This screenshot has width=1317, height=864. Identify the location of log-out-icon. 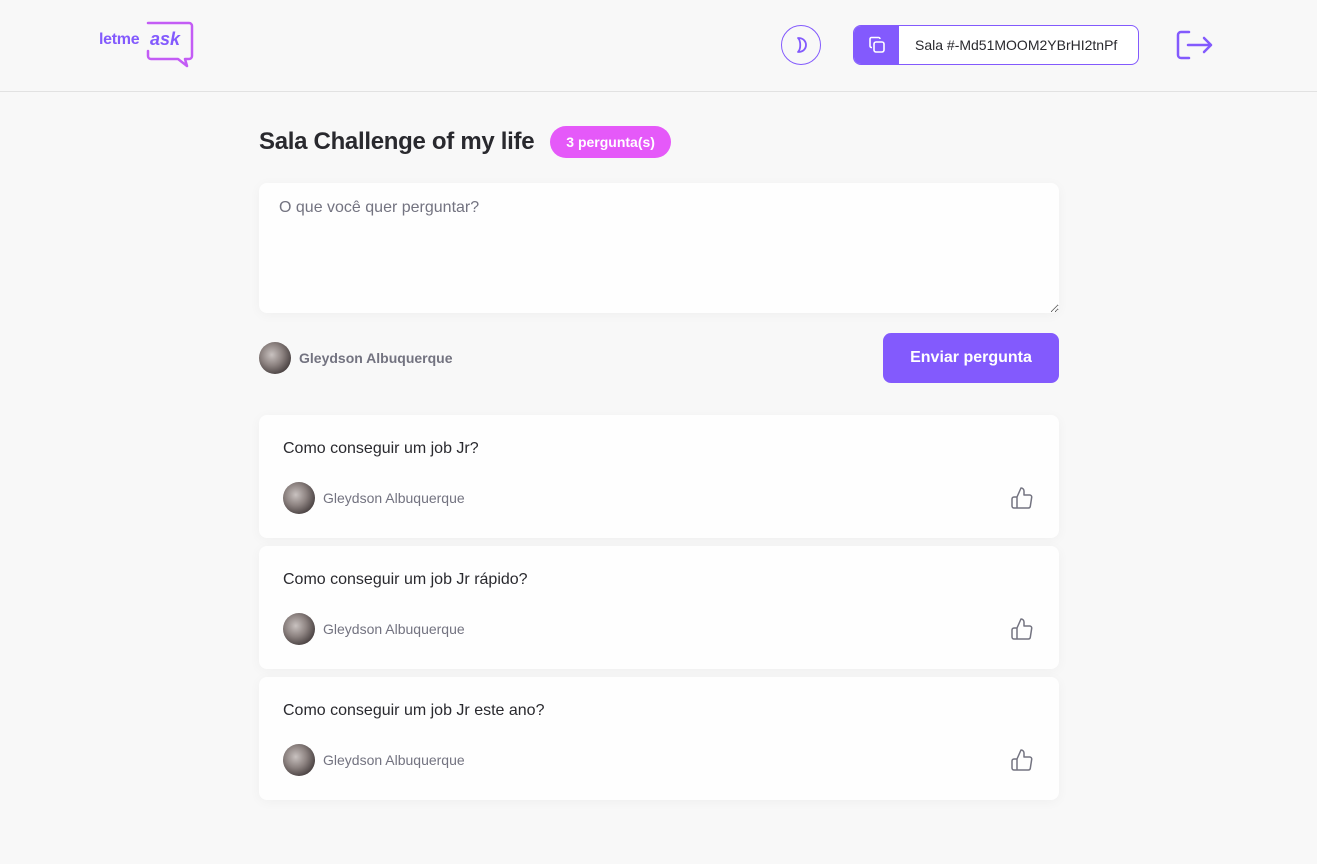
(1194, 45).